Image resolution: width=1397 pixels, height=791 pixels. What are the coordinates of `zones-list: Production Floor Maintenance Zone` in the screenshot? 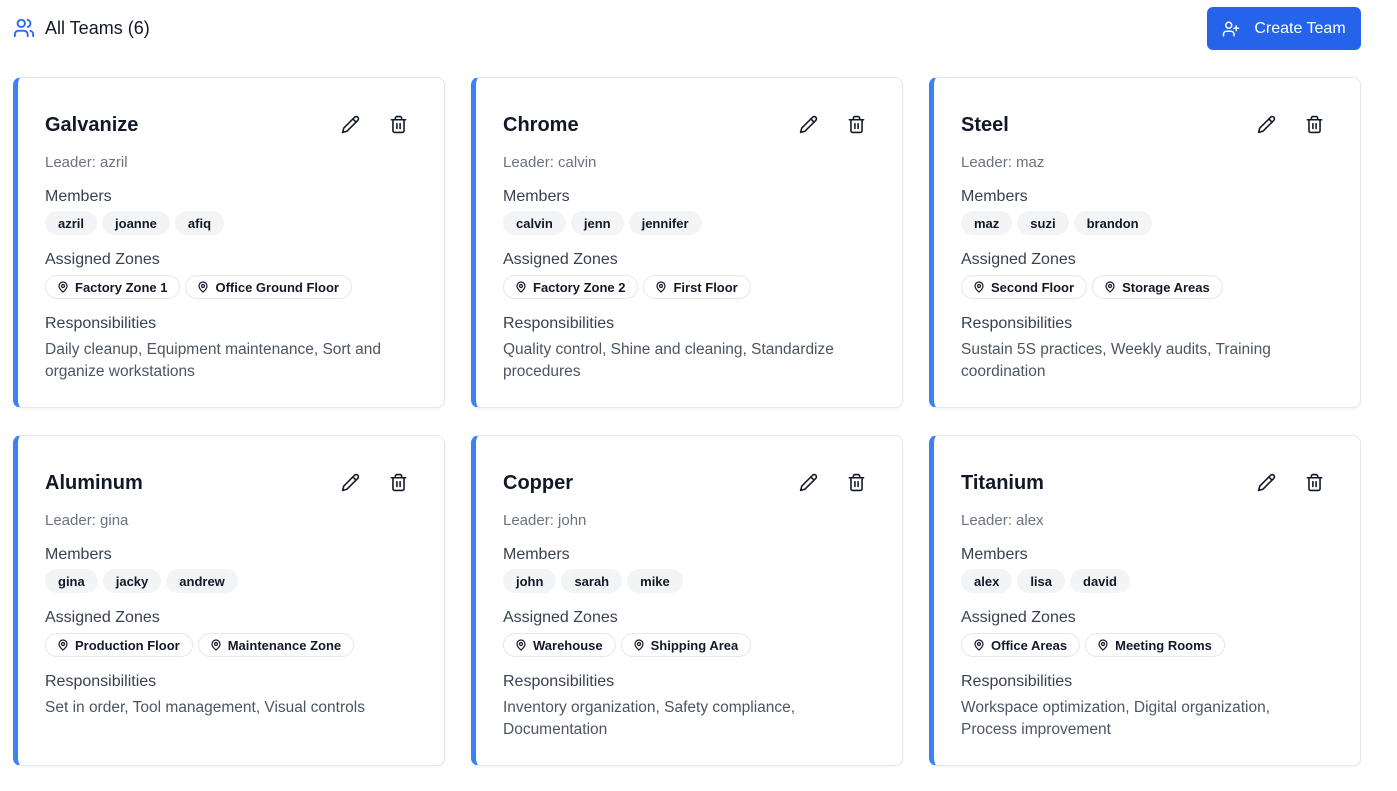 It's located at (200, 645).